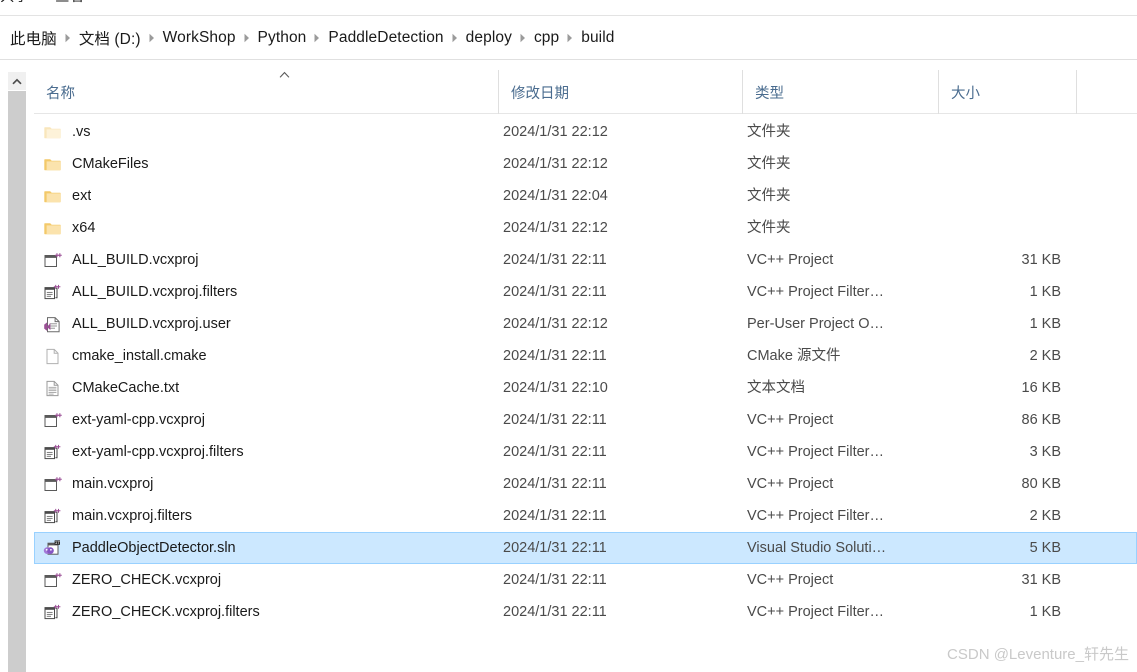 The width and height of the screenshot is (1137, 672). I want to click on breadcrumb-item-cpp: cpp, so click(546, 38).